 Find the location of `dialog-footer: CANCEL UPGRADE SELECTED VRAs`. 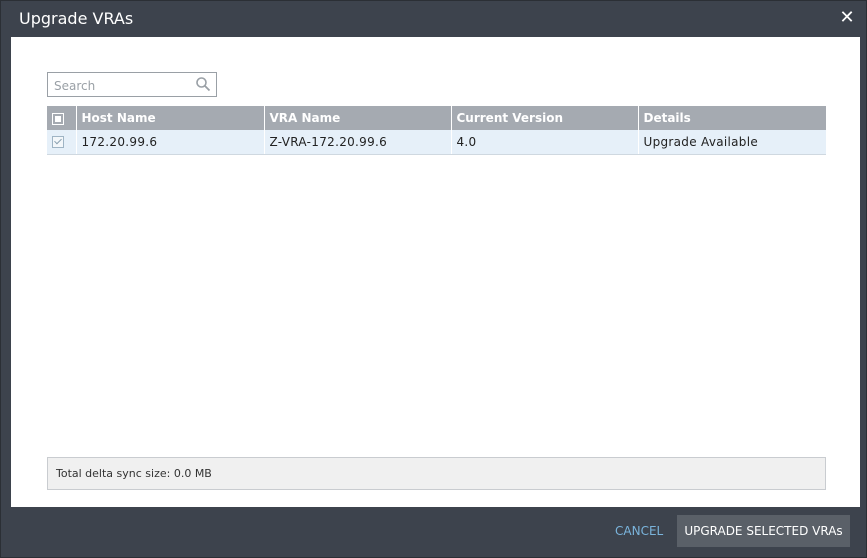

dialog-footer: CANCEL UPGRADE SELECTED VRAs is located at coordinates (433, 532).